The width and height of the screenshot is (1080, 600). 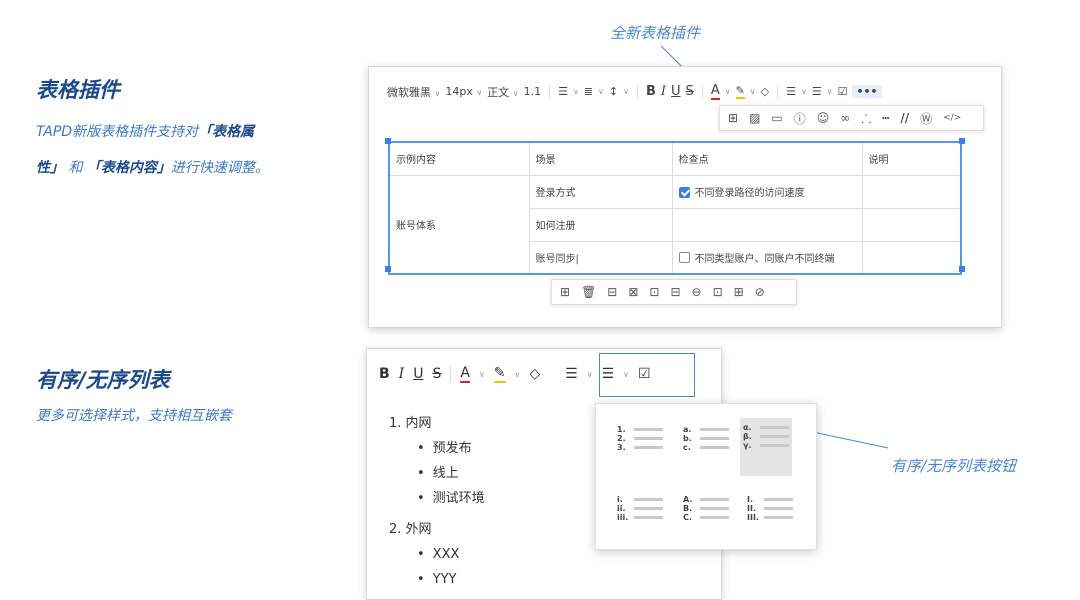 What do you see at coordinates (588, 91) in the screenshot?
I see `indent-icon: ≣` at bounding box center [588, 91].